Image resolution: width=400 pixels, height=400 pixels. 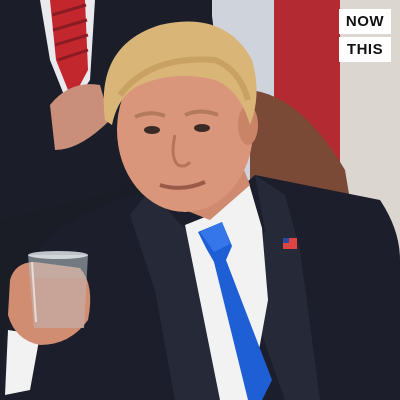 What do you see at coordinates (365, 49) in the screenshot?
I see `logo-line-this: THIS` at bounding box center [365, 49].